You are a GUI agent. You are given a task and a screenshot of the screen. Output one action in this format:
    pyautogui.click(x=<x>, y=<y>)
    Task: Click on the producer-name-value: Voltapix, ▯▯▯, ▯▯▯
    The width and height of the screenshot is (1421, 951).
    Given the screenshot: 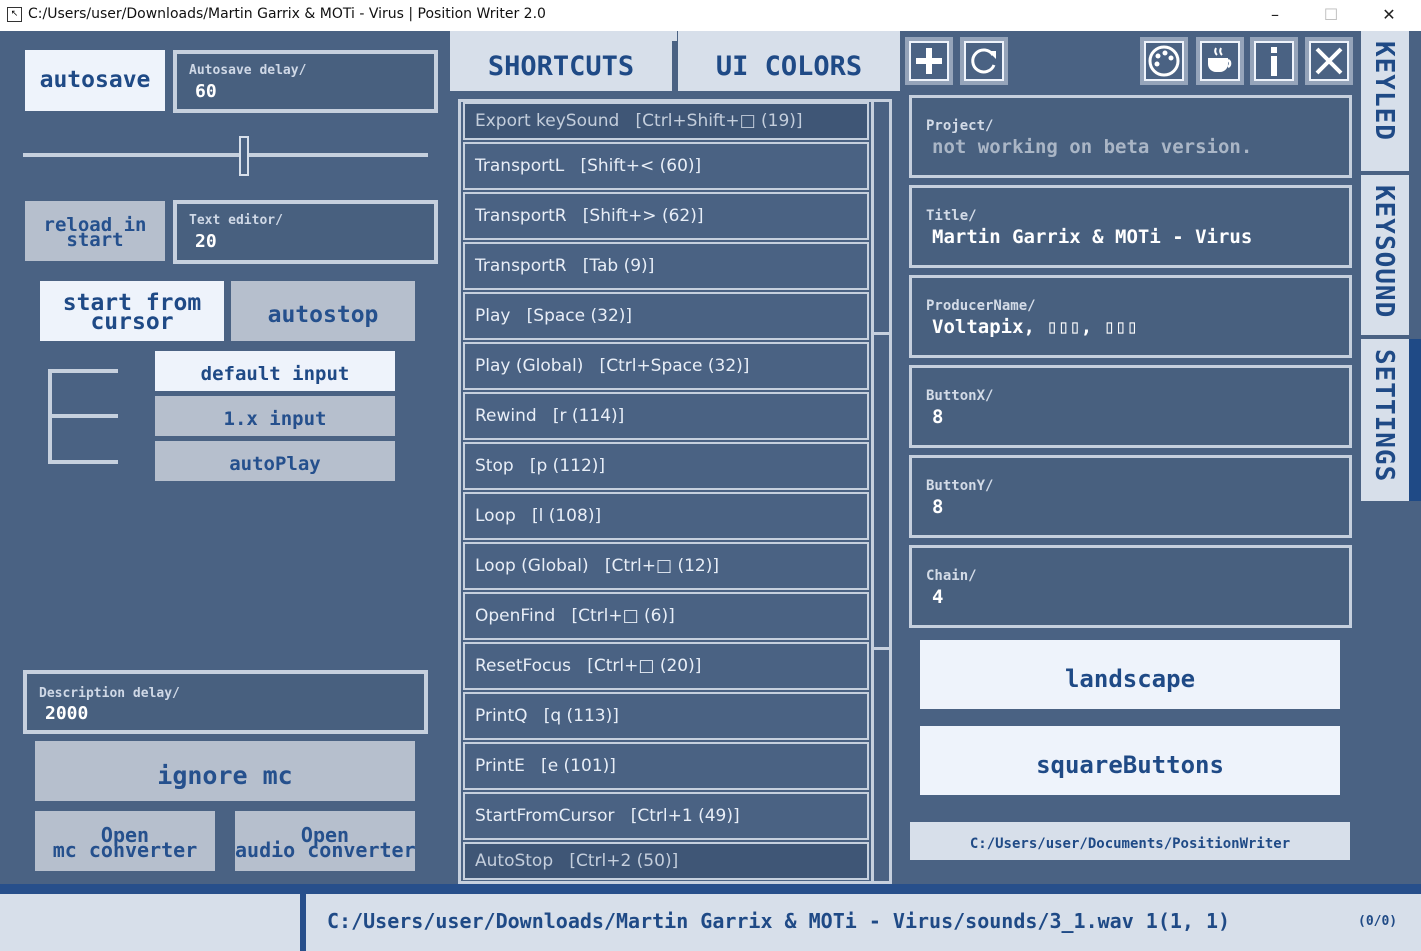 What is the action you would take?
    pyautogui.click(x=1035, y=327)
    